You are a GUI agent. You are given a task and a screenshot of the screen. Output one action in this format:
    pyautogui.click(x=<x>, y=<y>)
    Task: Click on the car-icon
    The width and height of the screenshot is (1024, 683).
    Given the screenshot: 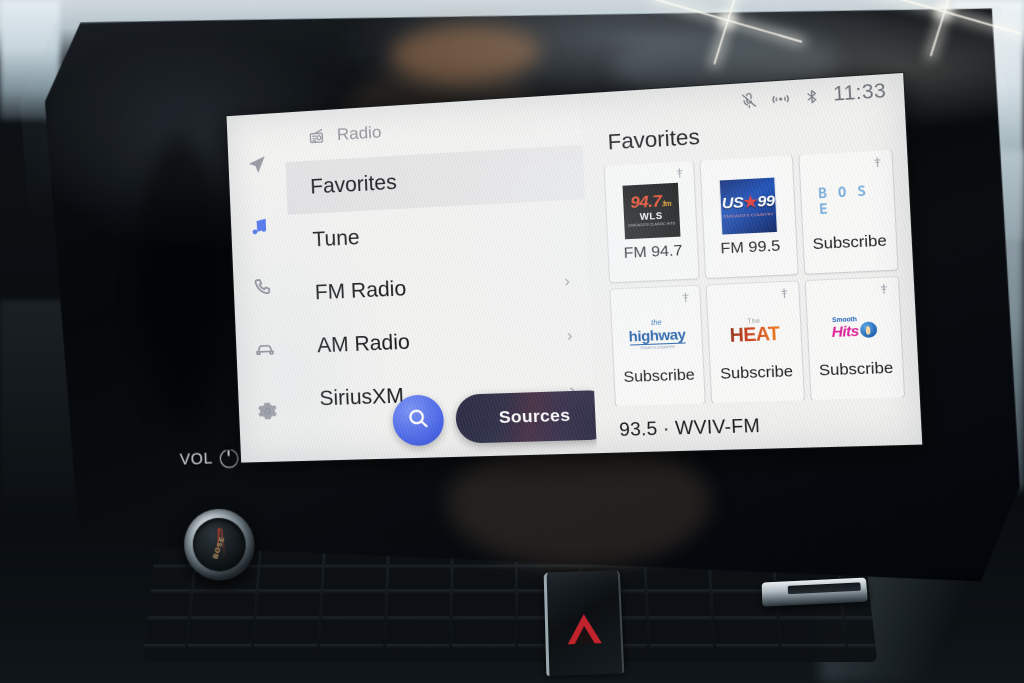 What is the action you would take?
    pyautogui.click(x=265, y=349)
    